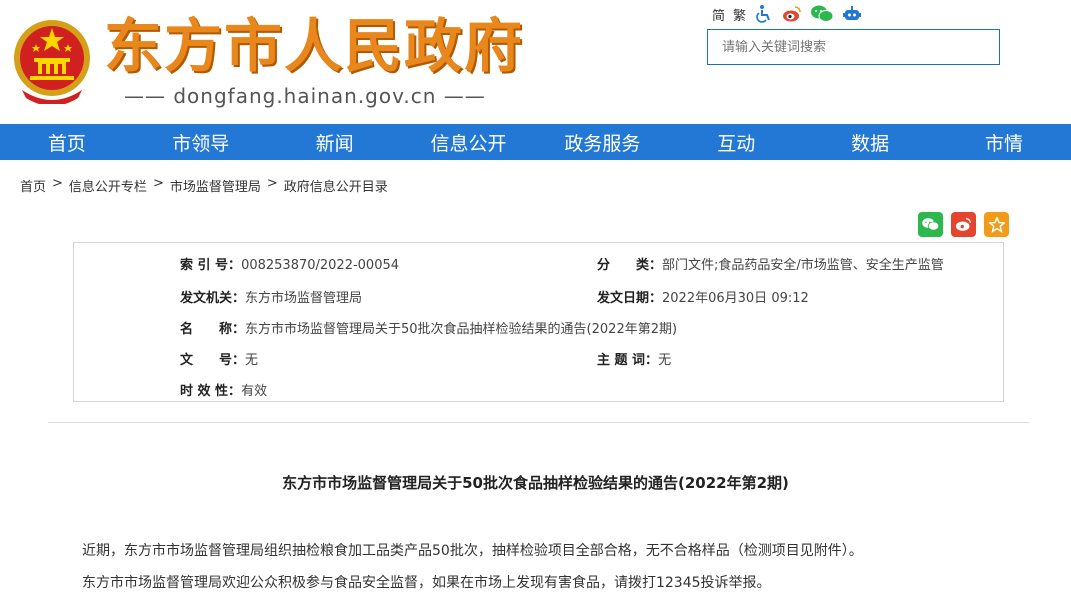 This screenshot has height=596, width=1071. What do you see at coordinates (254, 391) in the screenshot?
I see `meta-validity-value: 有效` at bounding box center [254, 391].